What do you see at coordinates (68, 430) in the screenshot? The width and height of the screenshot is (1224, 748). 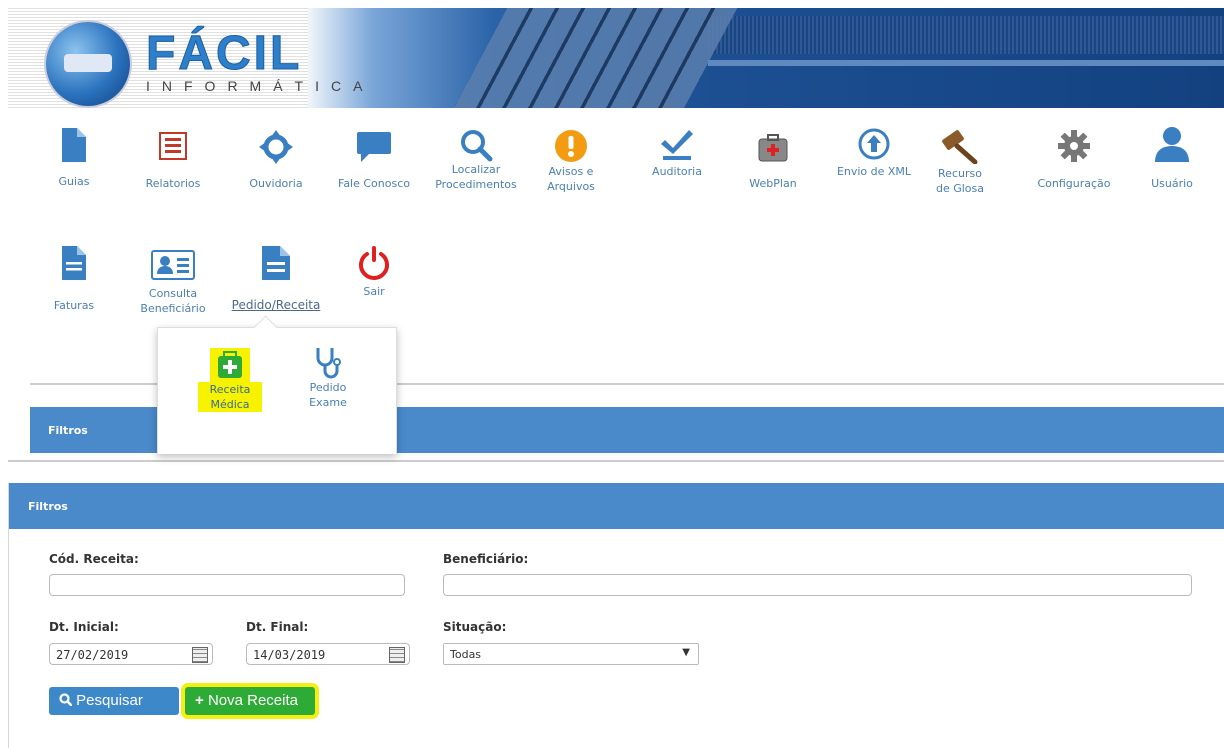 I see `panel-title: Filtros` at bounding box center [68, 430].